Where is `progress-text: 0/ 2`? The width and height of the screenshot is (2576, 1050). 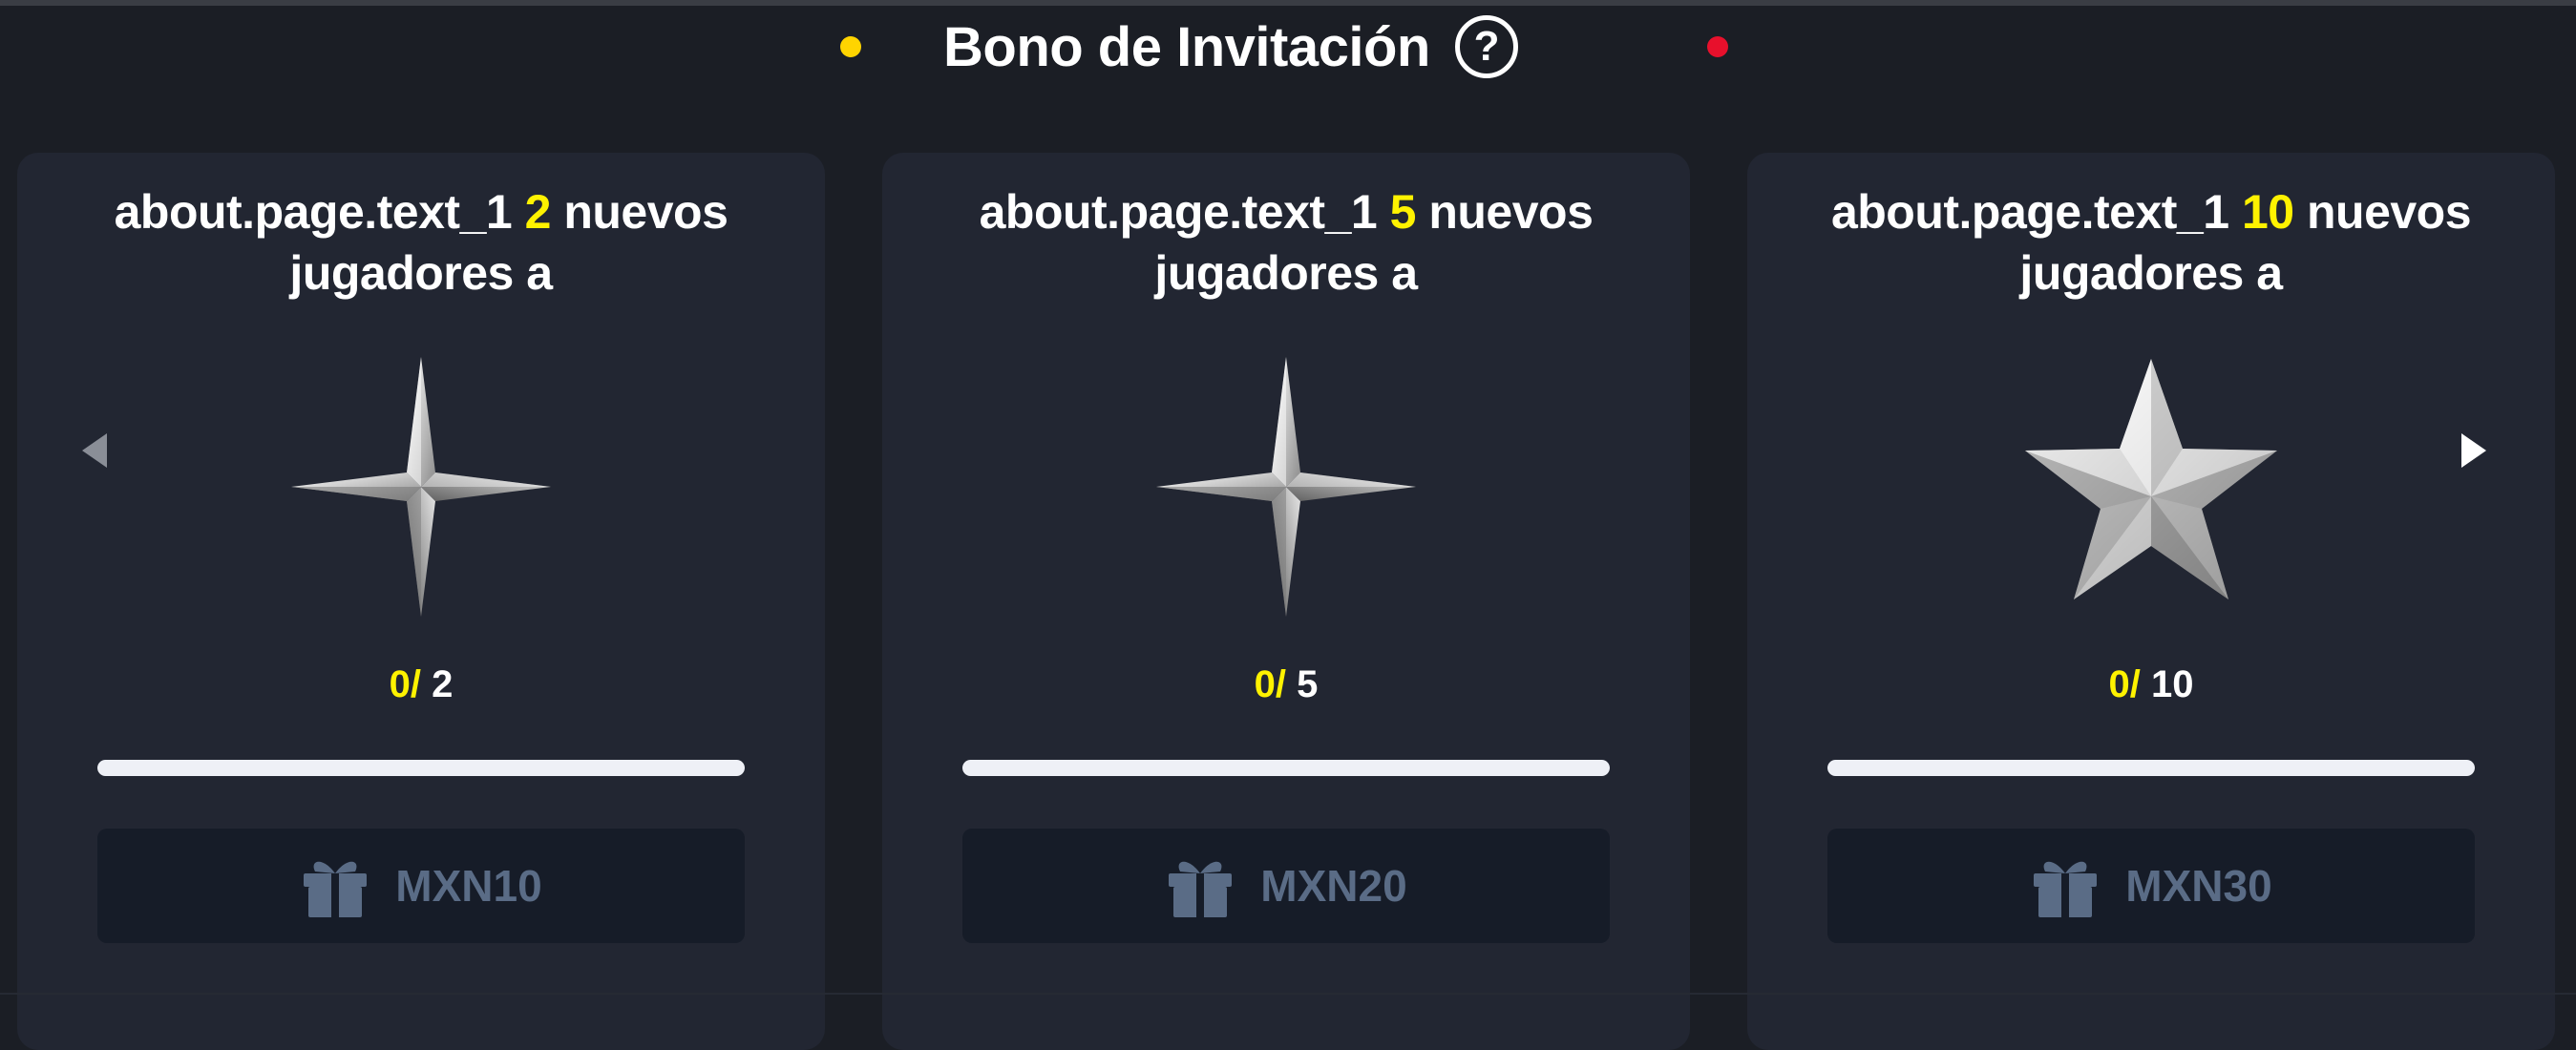
progress-text: 0/ 2 is located at coordinates (421, 685).